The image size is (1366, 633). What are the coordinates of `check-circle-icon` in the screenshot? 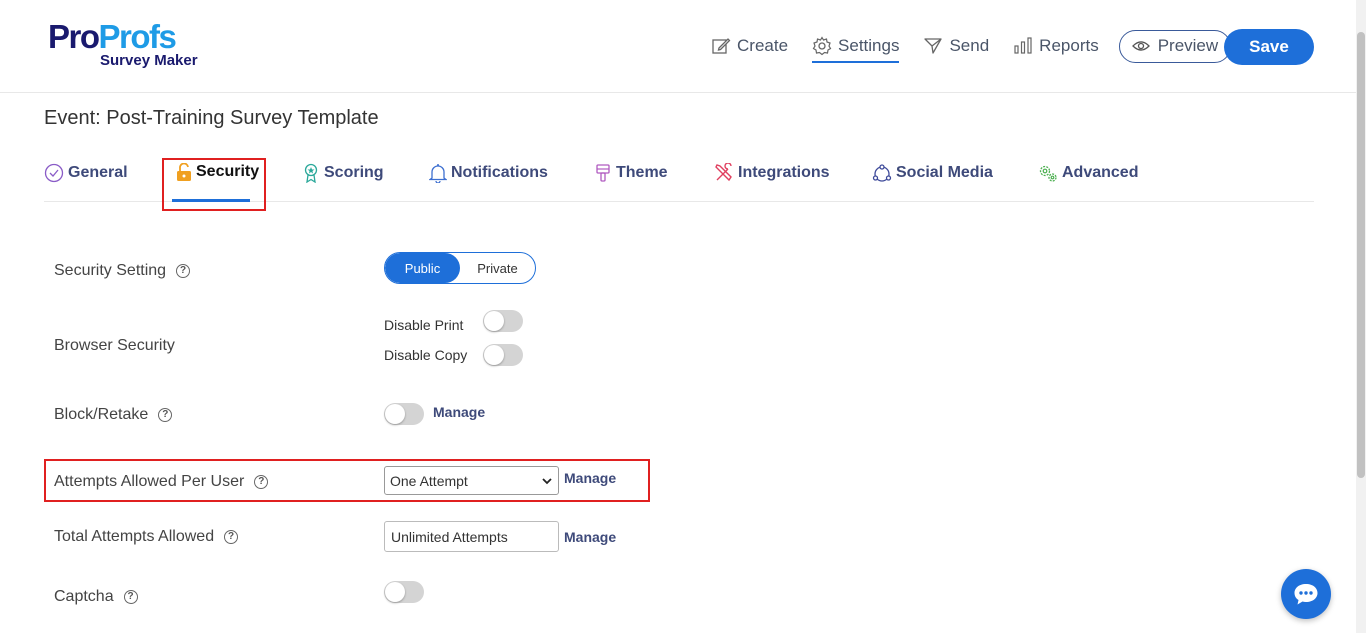 It's located at (54, 173).